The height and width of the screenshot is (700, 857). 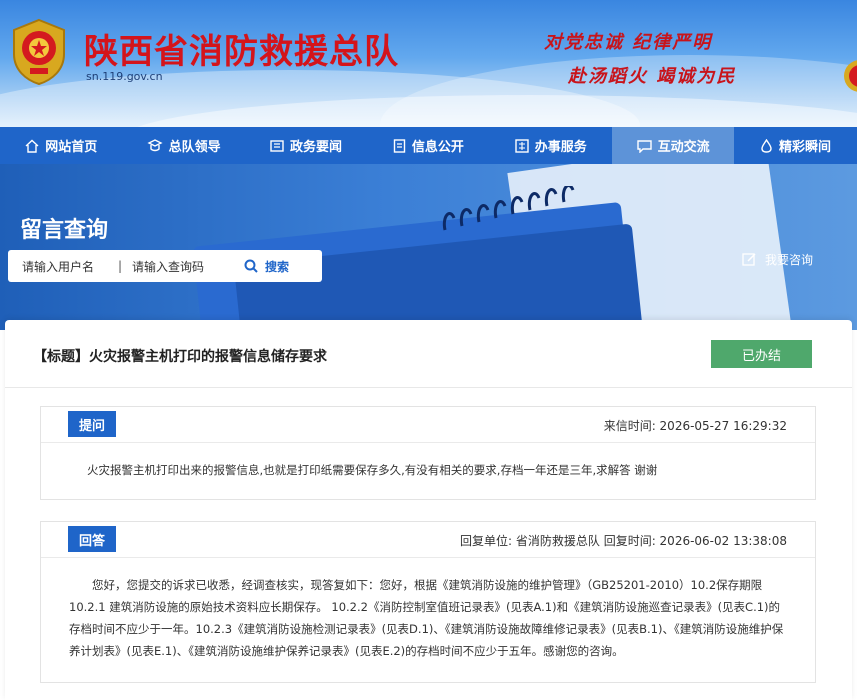 What do you see at coordinates (628, 42) in the screenshot?
I see `slogan-line-1: 对党忠诚 纪律严明` at bounding box center [628, 42].